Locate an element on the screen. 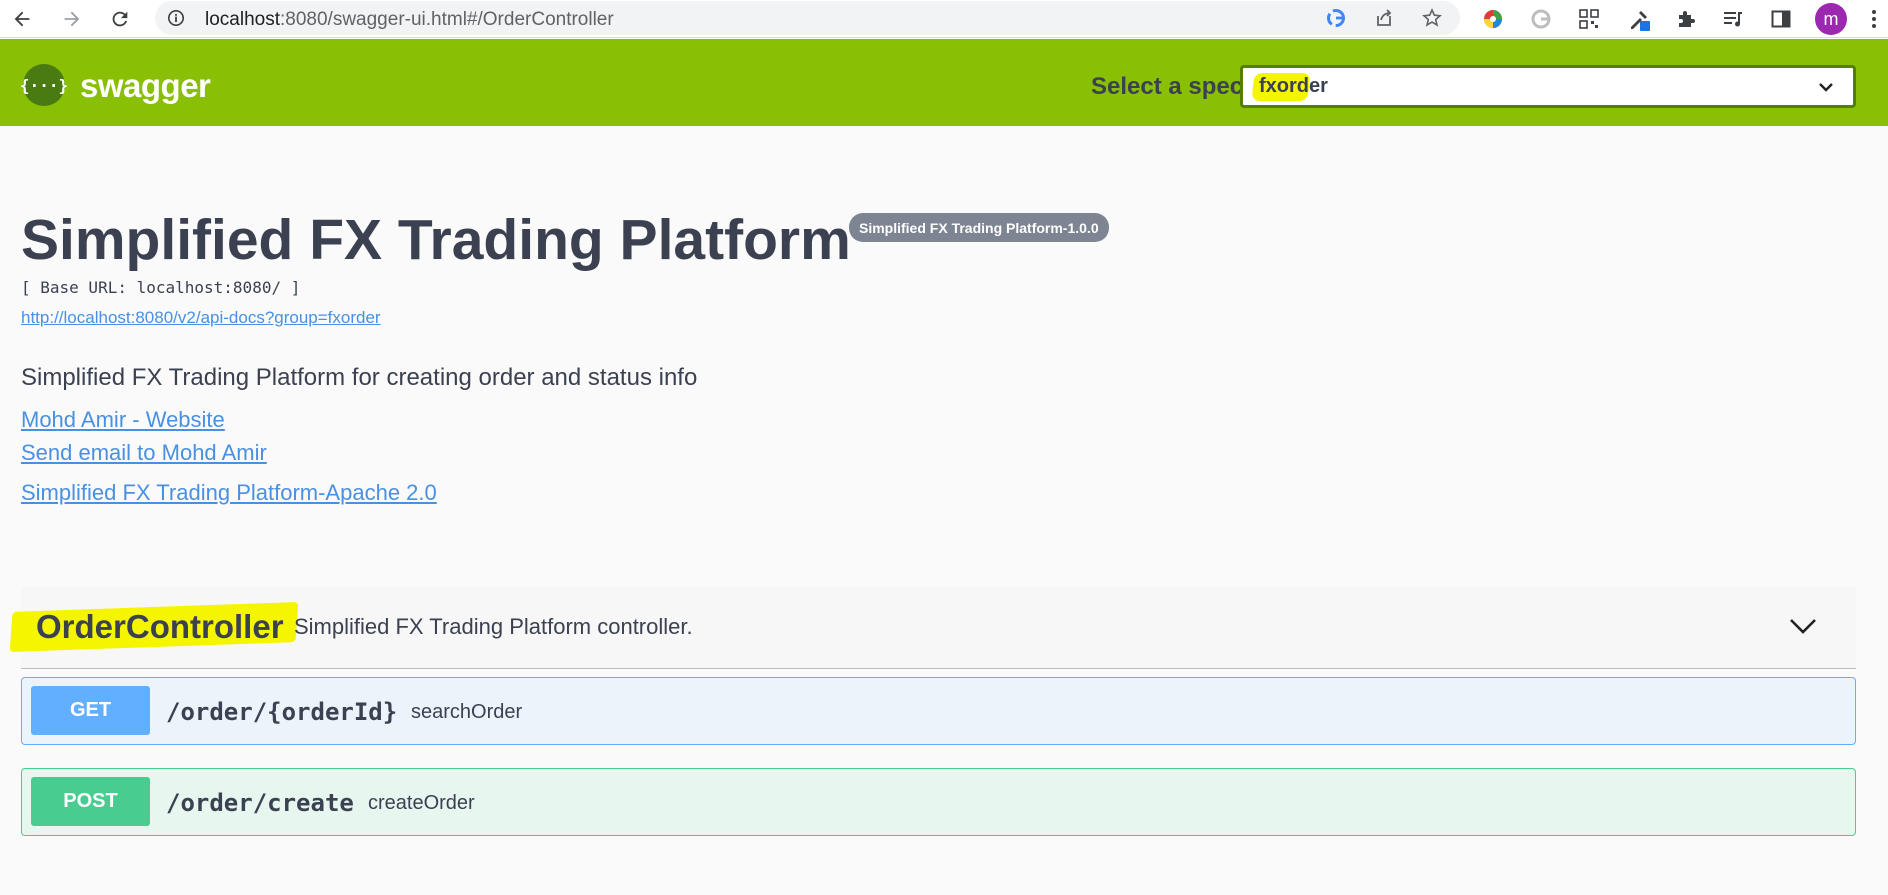  operation-post-create-order: POST /order/create createOrder is located at coordinates (938, 802).